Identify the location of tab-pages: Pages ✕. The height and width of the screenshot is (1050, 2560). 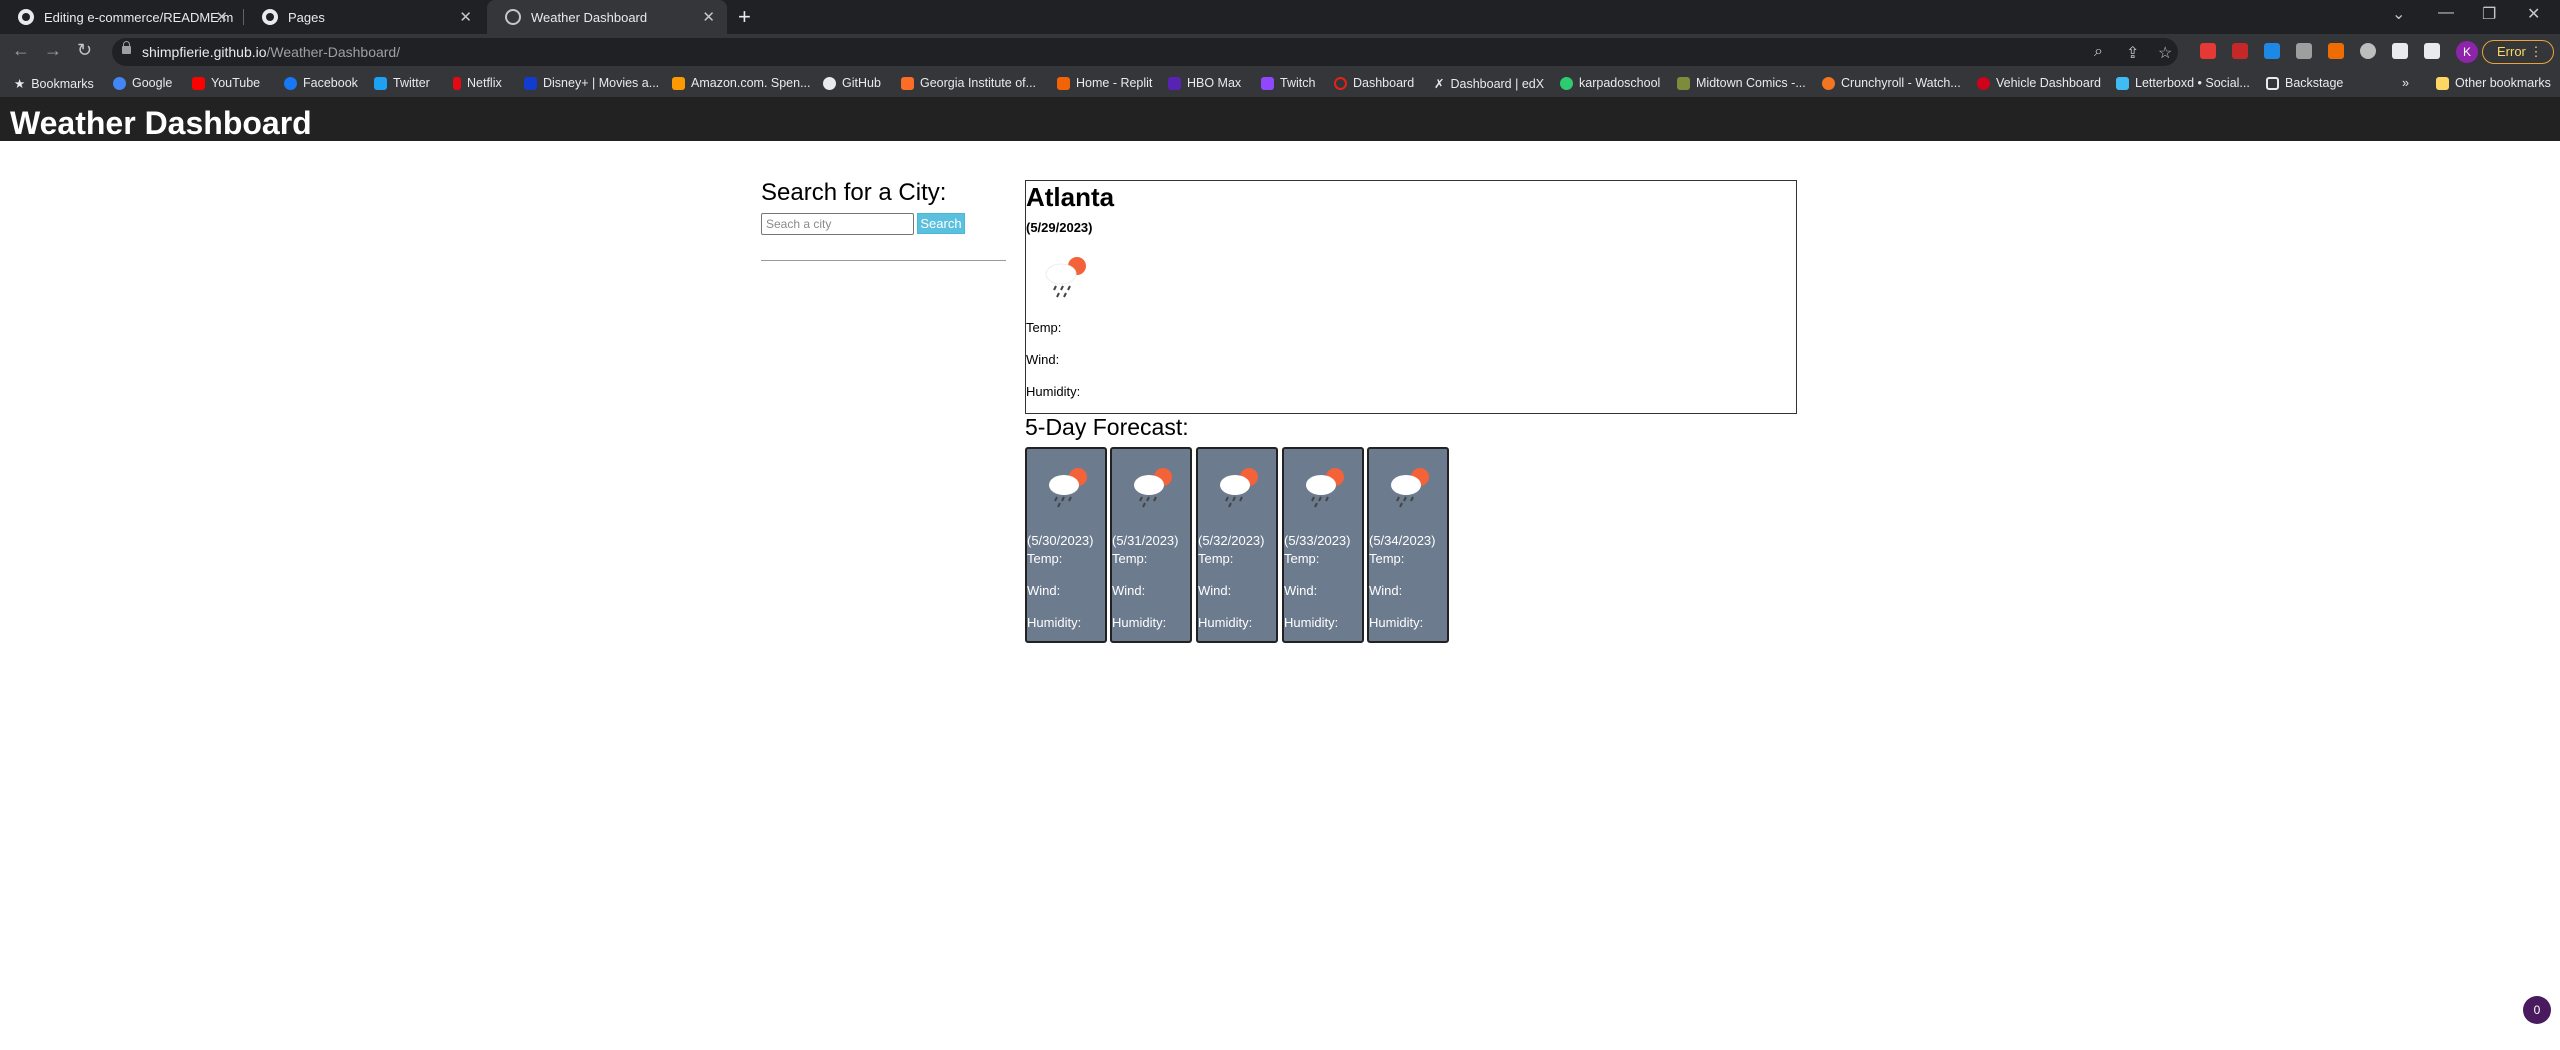
(364, 17).